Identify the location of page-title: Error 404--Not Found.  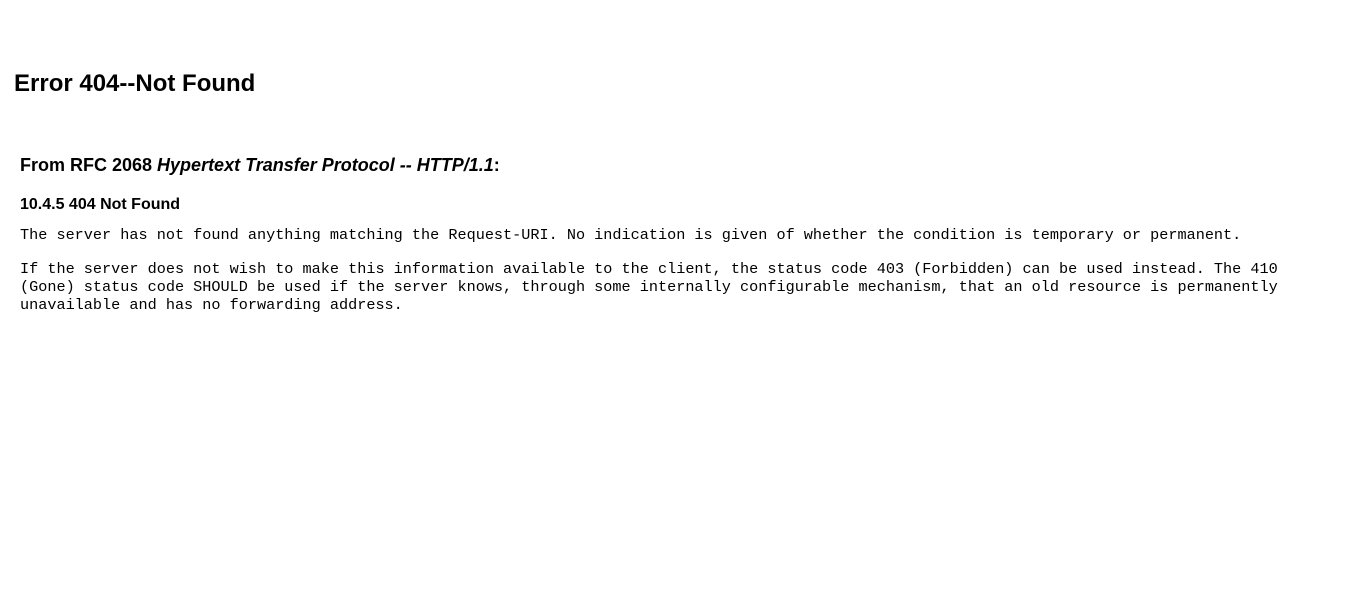
(135, 83).